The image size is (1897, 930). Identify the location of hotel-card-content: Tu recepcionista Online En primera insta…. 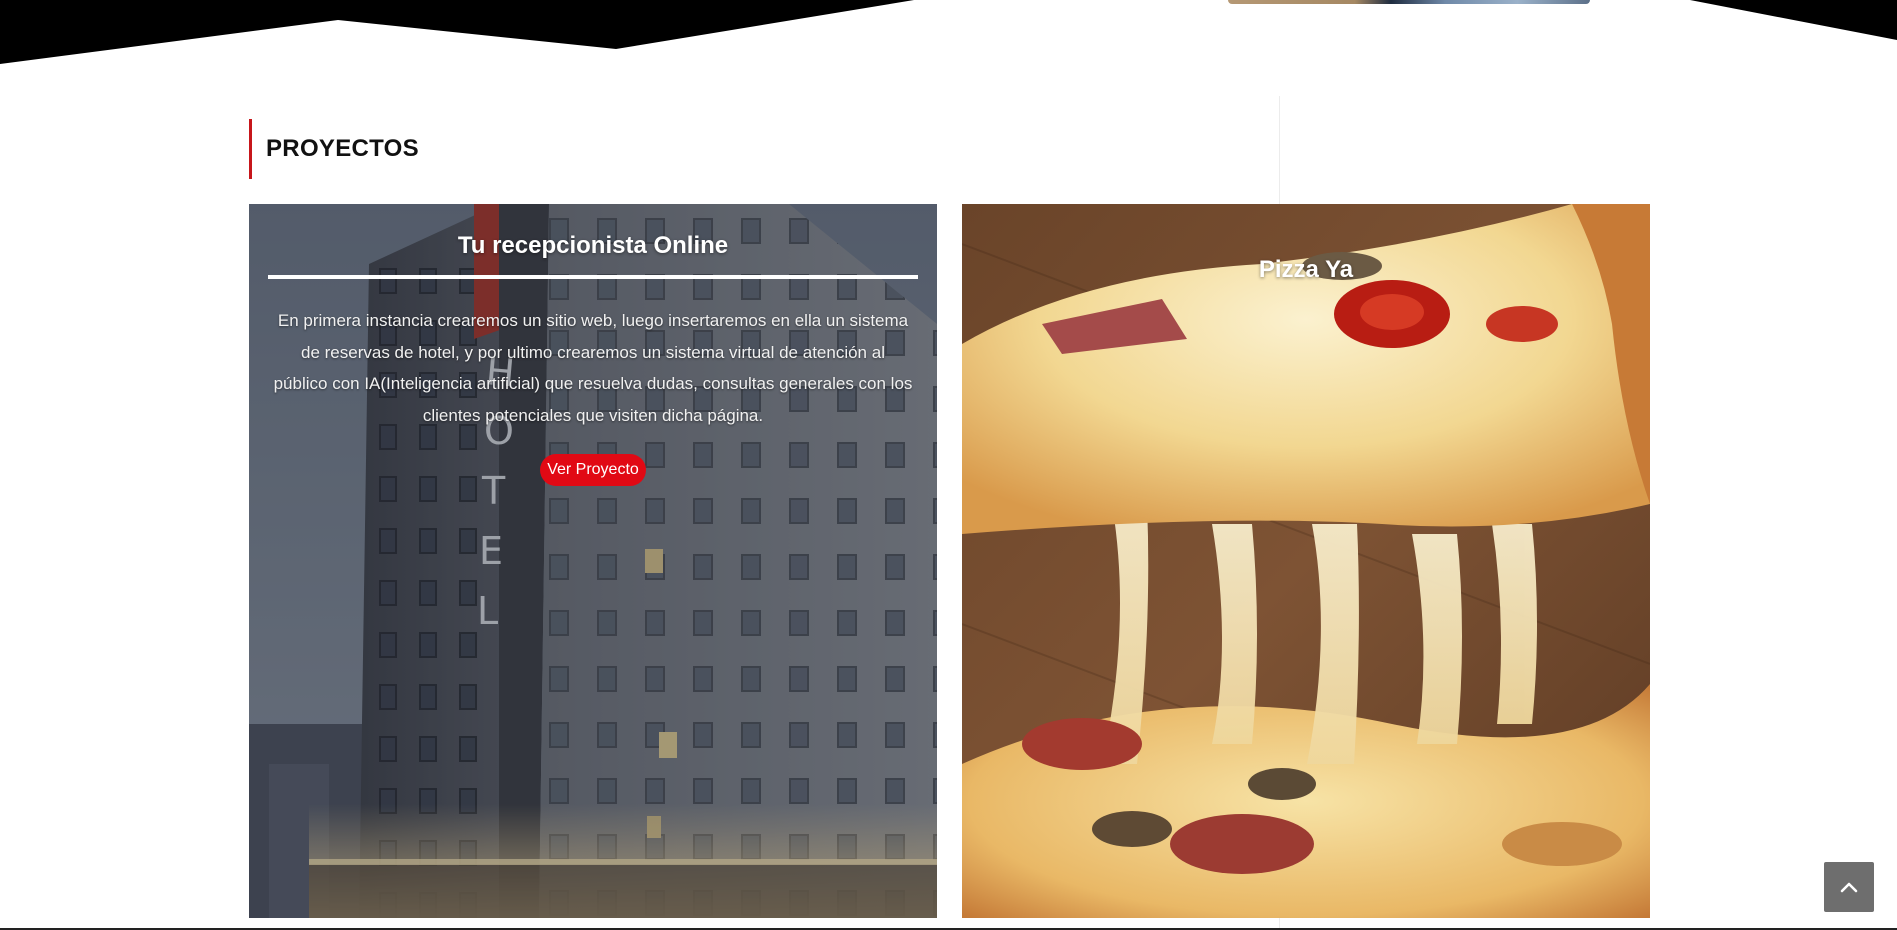
(593, 345).